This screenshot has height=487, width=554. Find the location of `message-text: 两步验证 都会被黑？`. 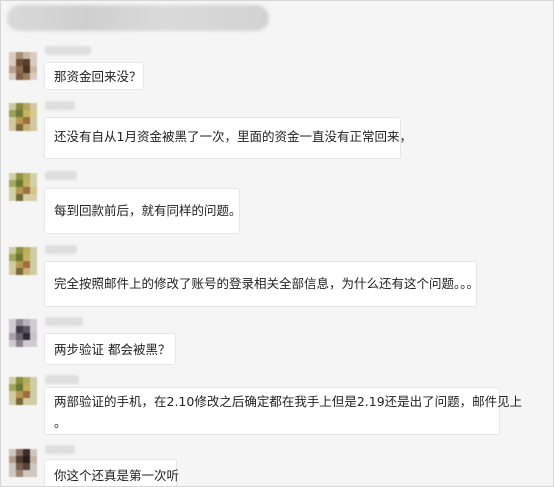

message-text: 两步验证 都会被黑？ is located at coordinates (112, 349).